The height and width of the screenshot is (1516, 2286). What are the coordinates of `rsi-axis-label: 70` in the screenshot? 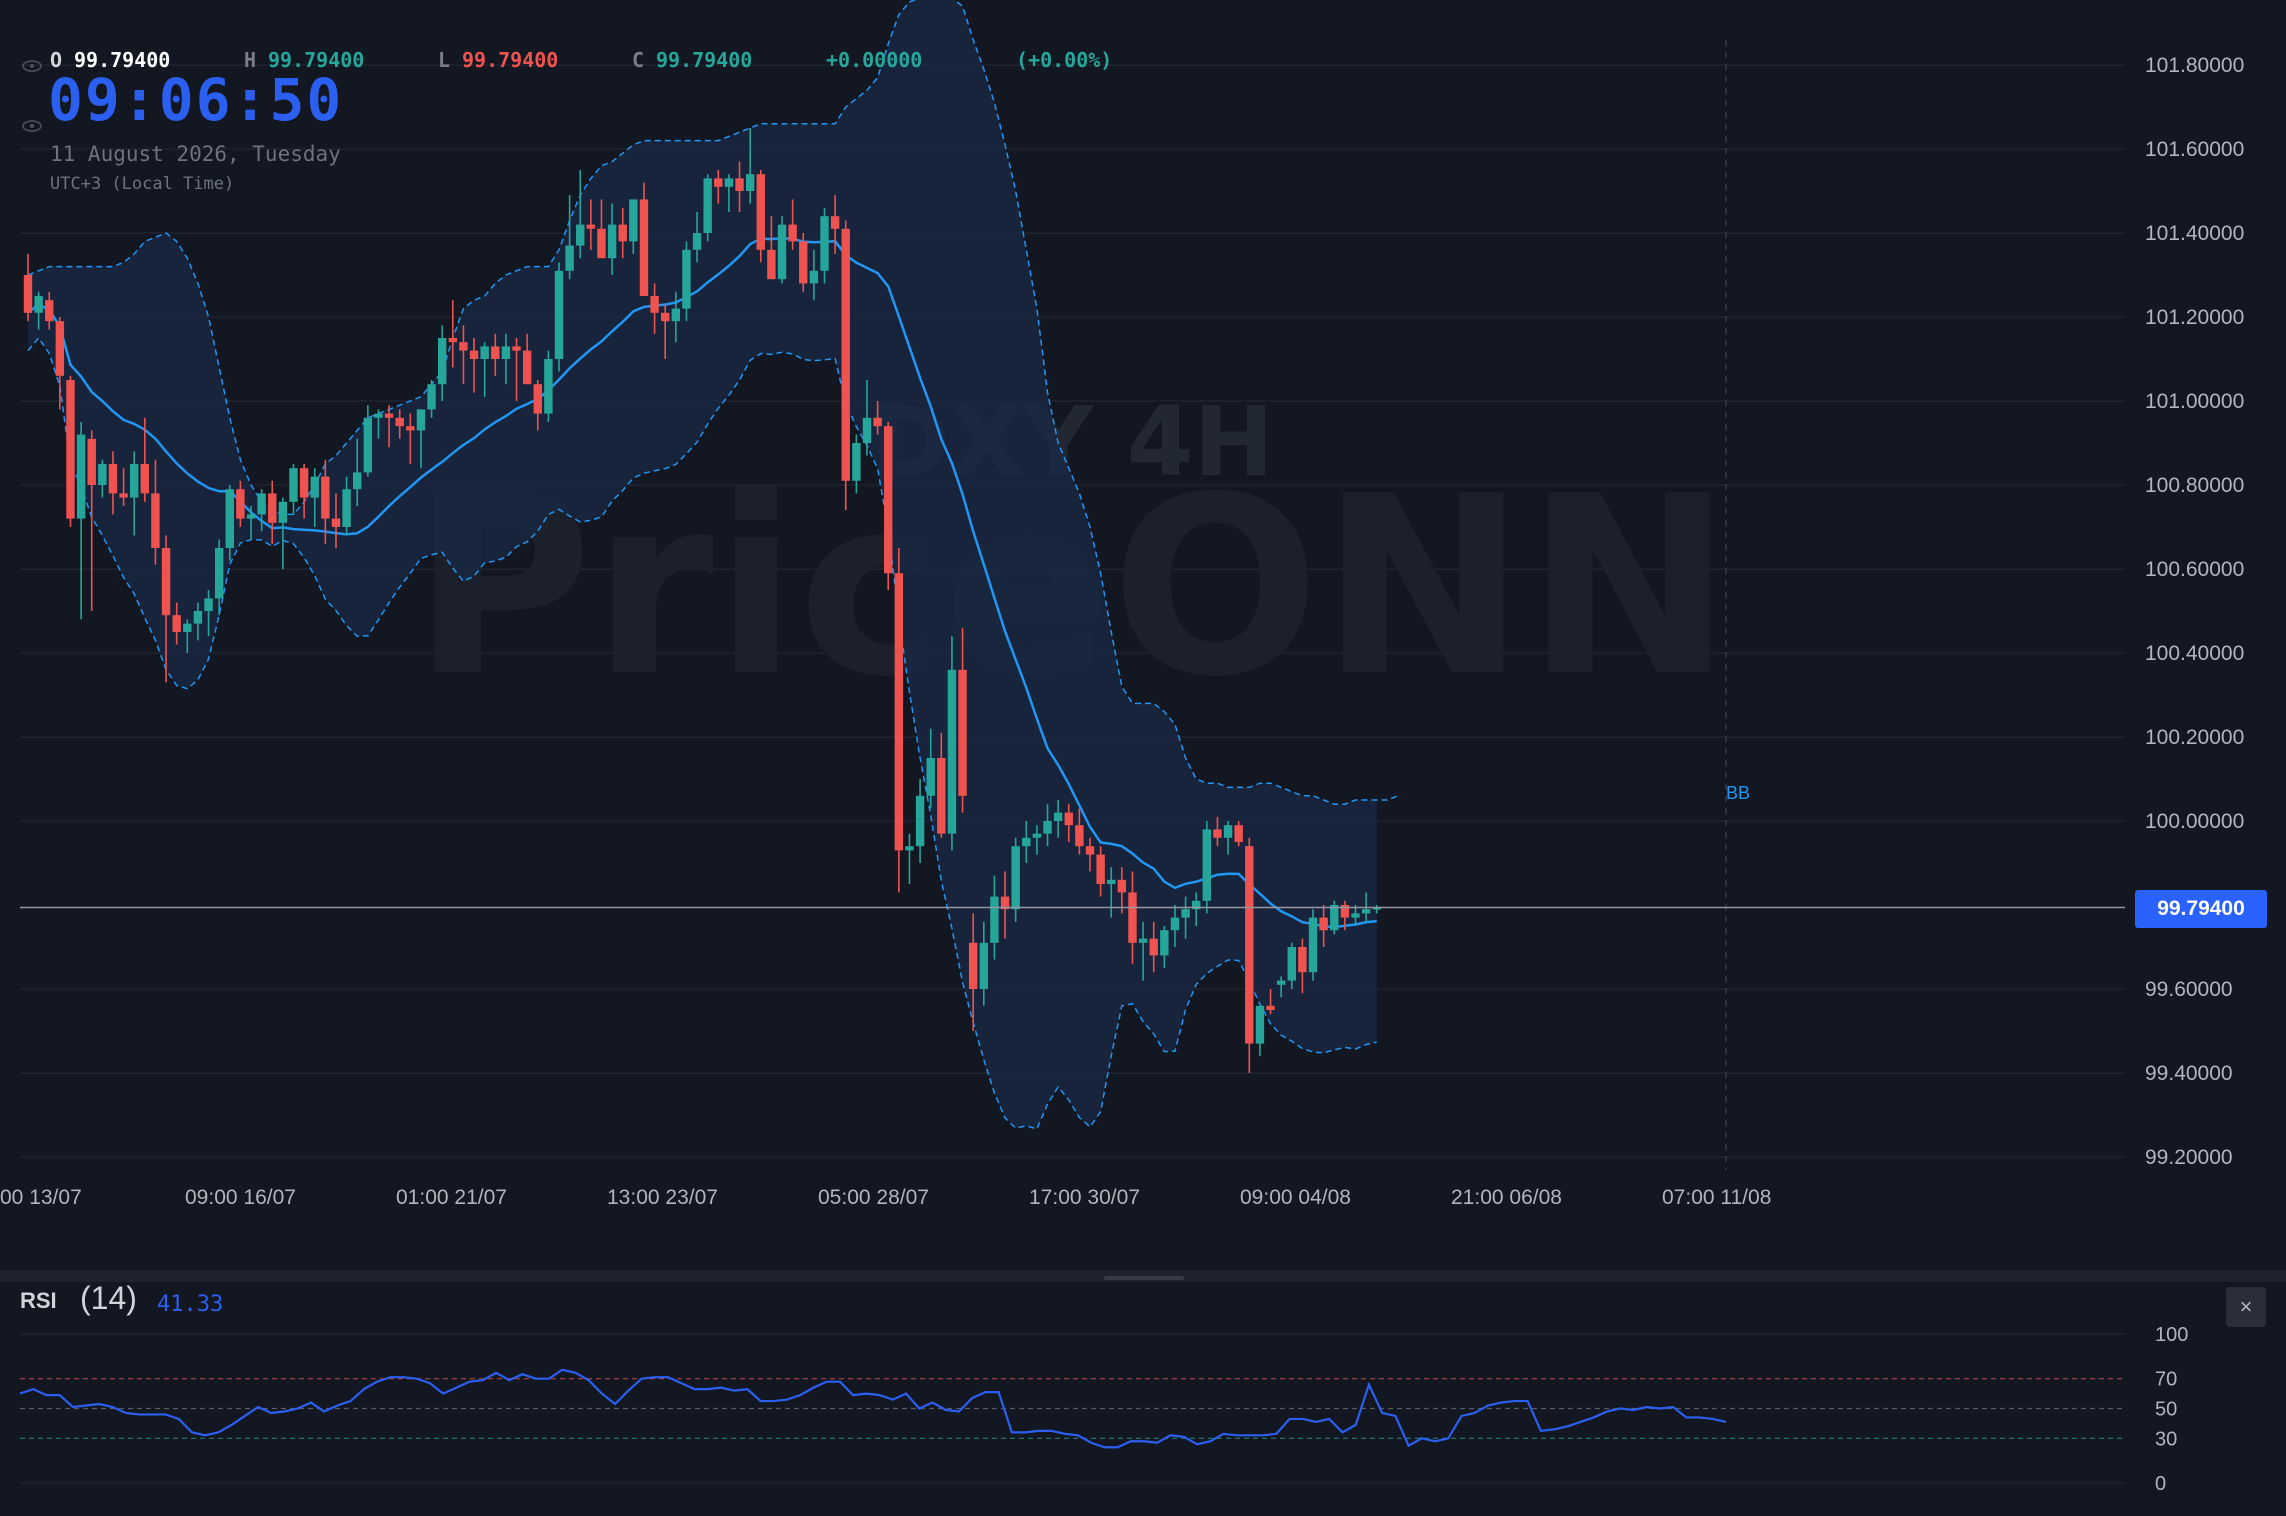 It's located at (2166, 1380).